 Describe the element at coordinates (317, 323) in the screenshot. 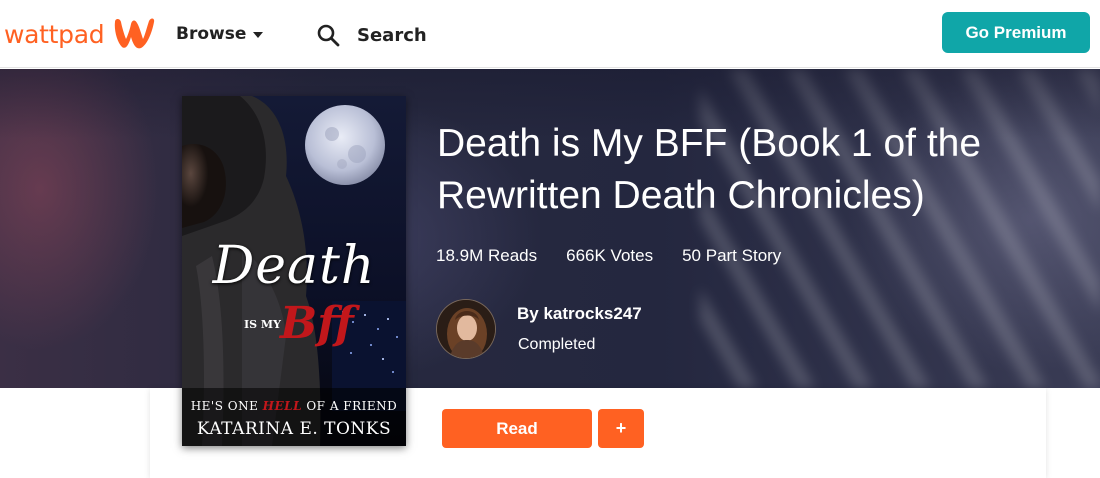

I see `cover-title-bff: Bff` at that location.